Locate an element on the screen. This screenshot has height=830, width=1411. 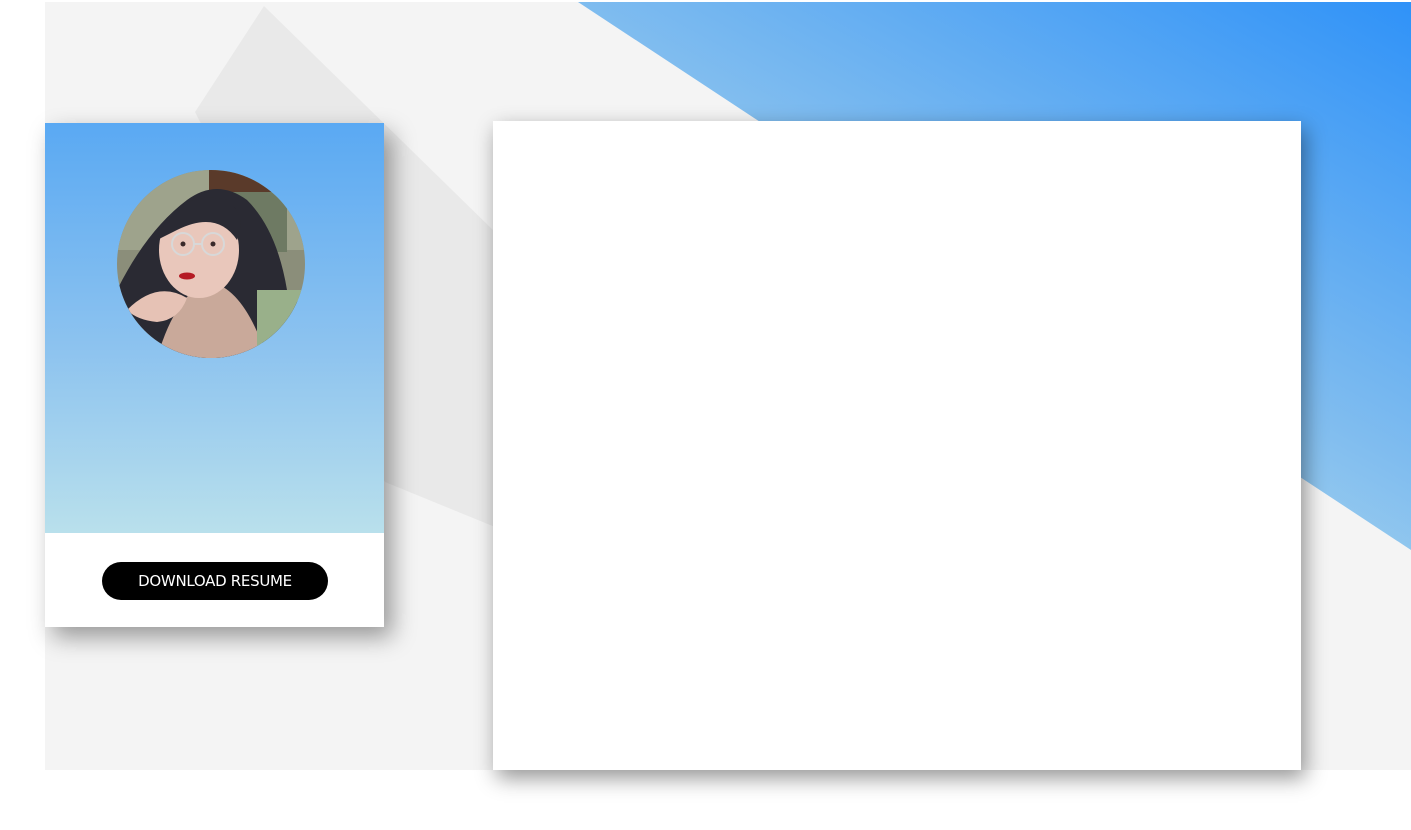
profile-card-header is located at coordinates (214, 328).